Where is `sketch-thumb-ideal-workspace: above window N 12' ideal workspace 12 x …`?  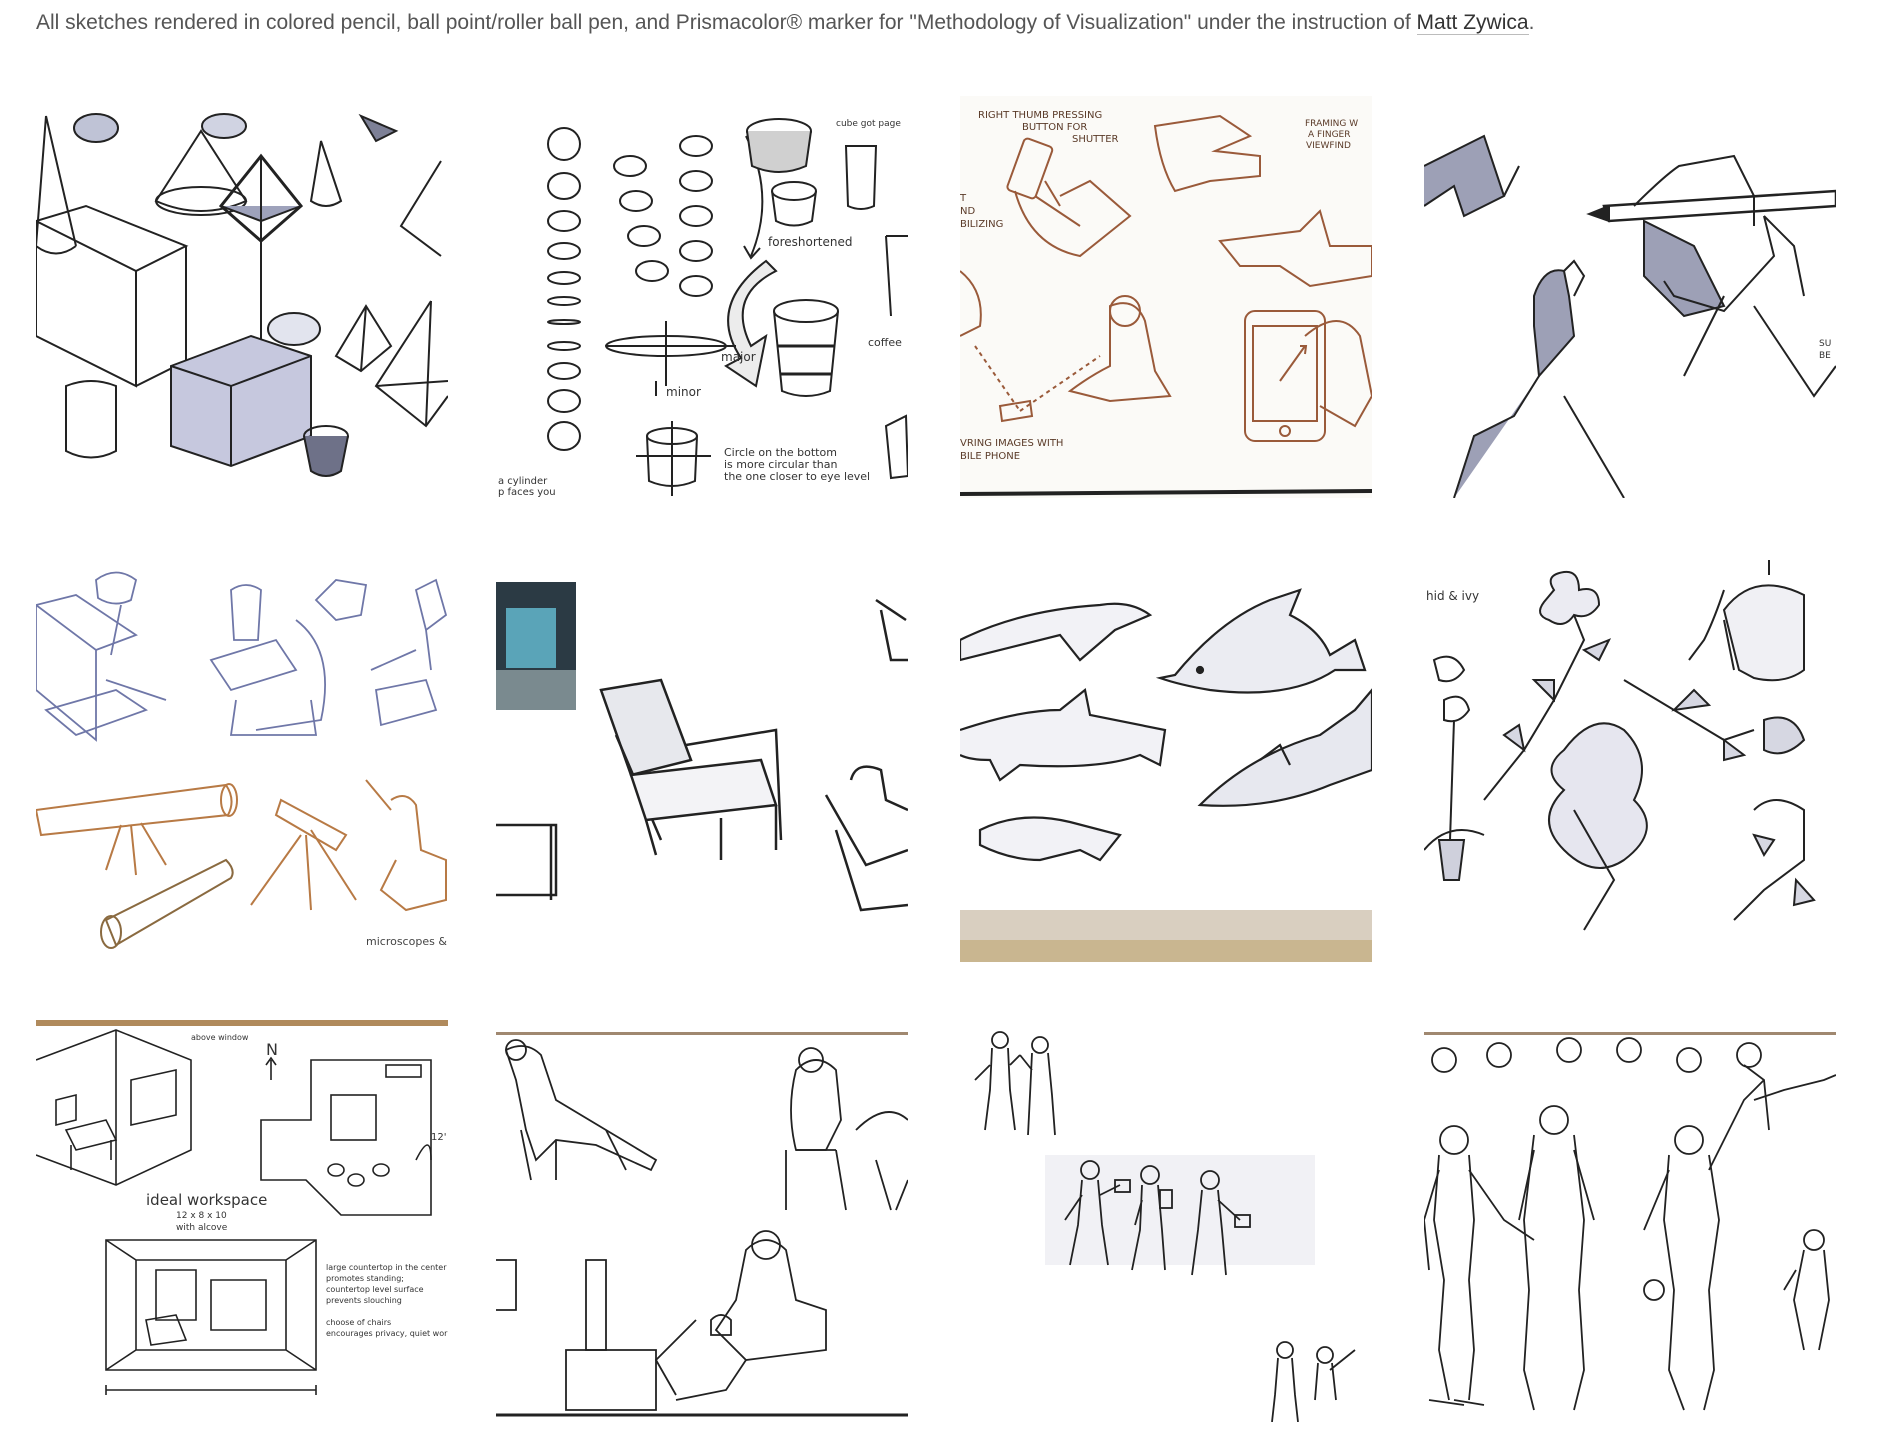
sketch-thumb-ideal-workspace: above window N 12' ideal workspace 12 x … is located at coordinates (242, 1221).